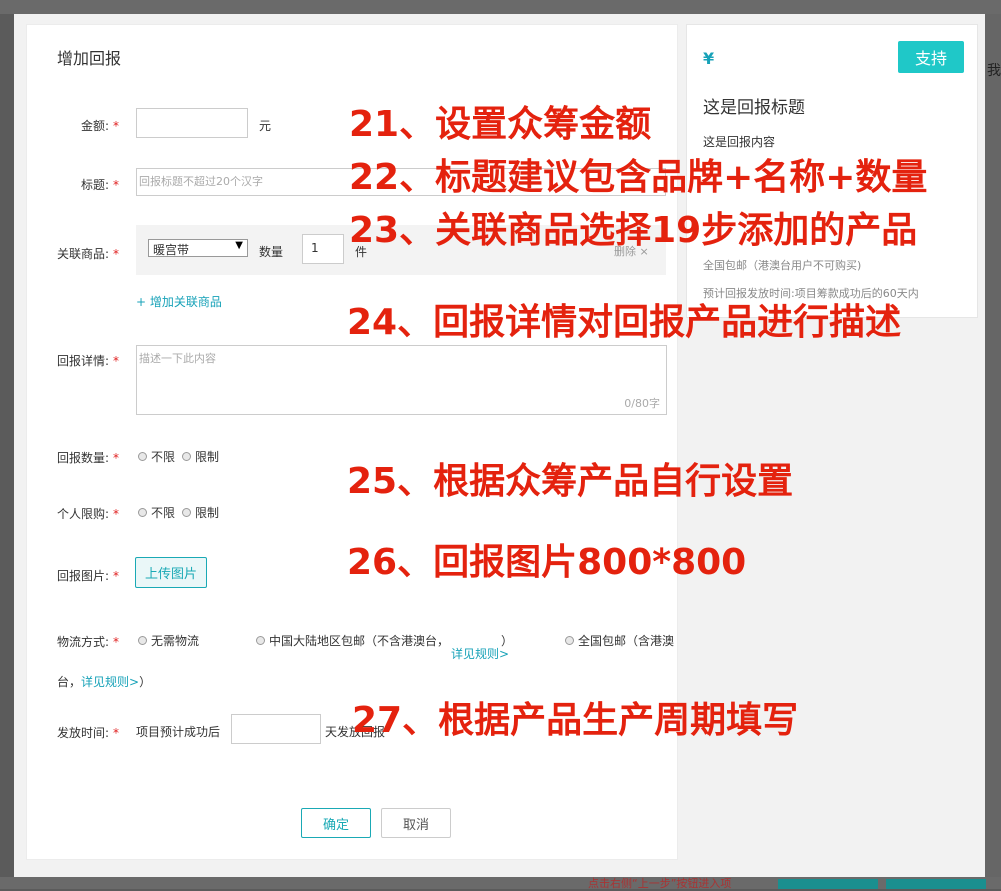  What do you see at coordinates (401, 380) in the screenshot?
I see `details-textarea: 描述一下此内容 0/80字` at bounding box center [401, 380].